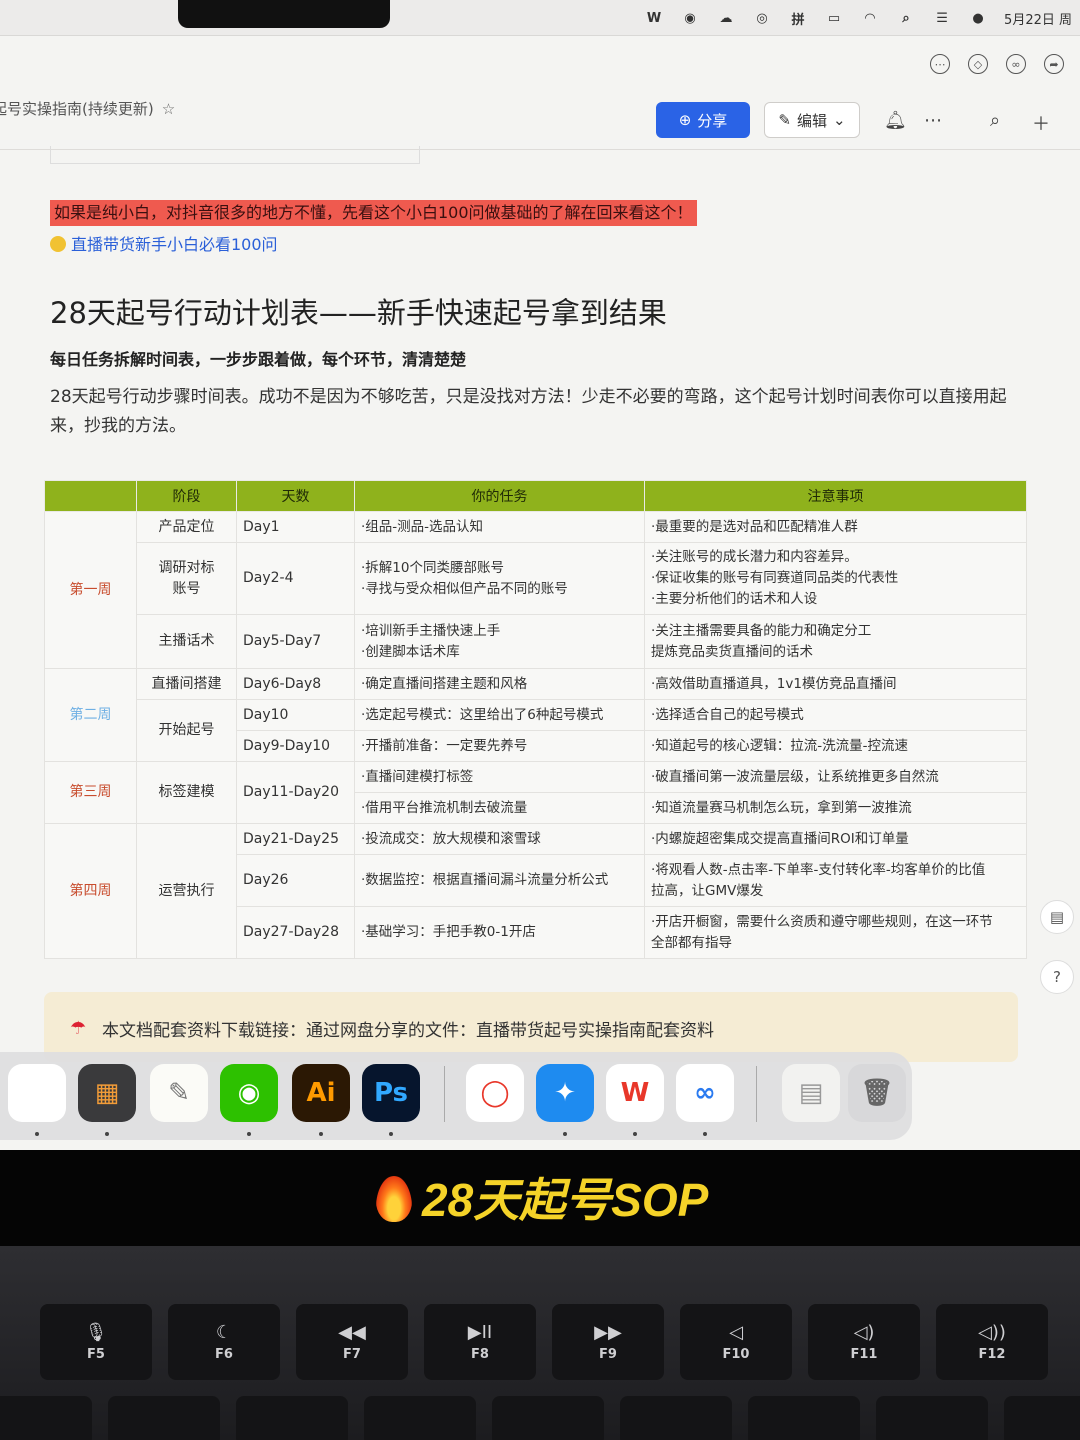 The image size is (1080, 1440). What do you see at coordinates (174, 244) in the screenshot?
I see `beginner-guide-link-text: 直播带货新手小白必看100问` at bounding box center [174, 244].